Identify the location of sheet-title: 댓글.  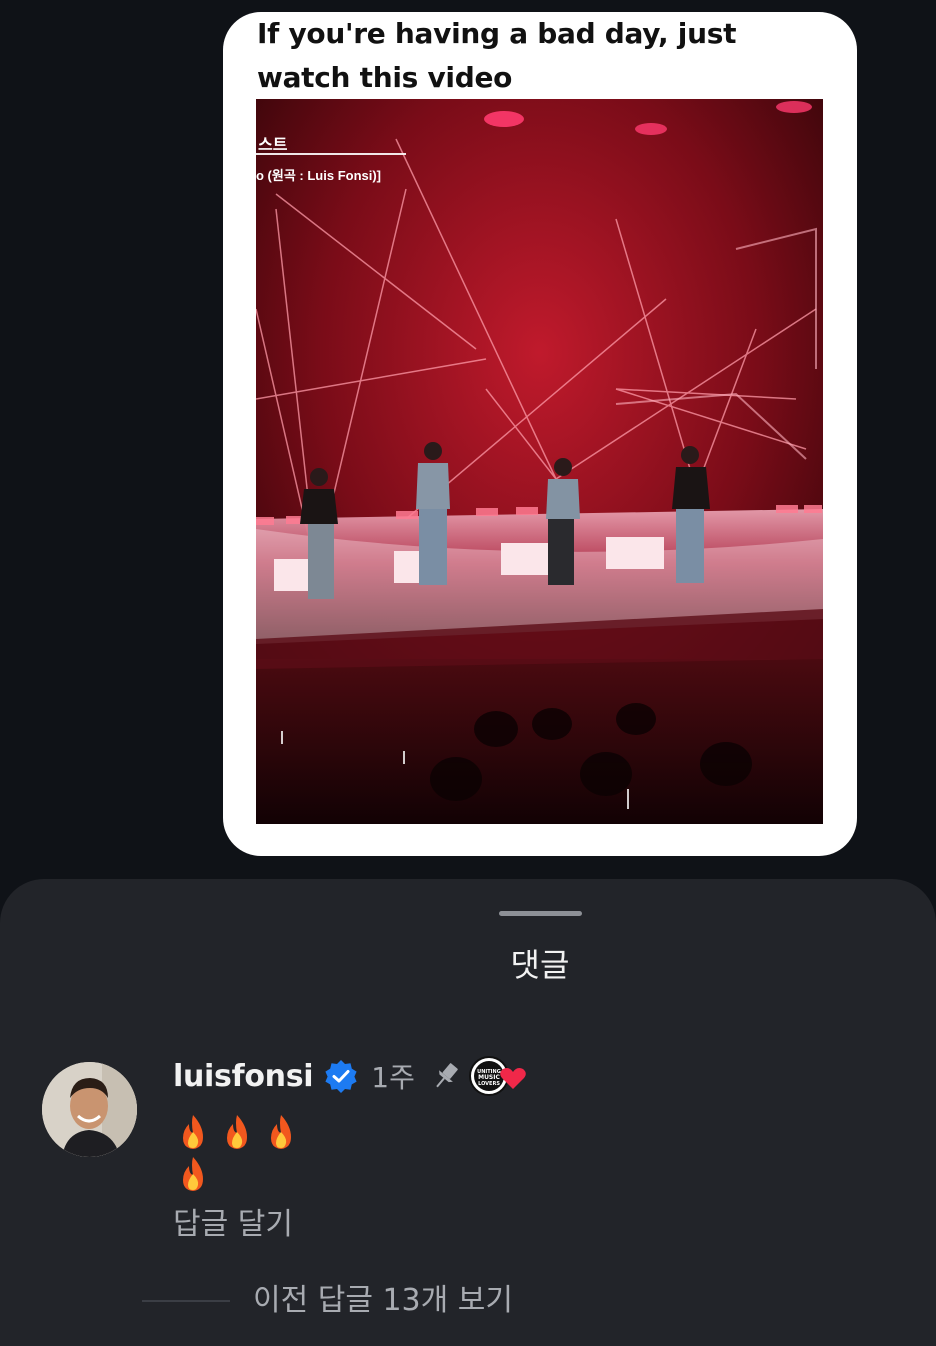
(540, 965).